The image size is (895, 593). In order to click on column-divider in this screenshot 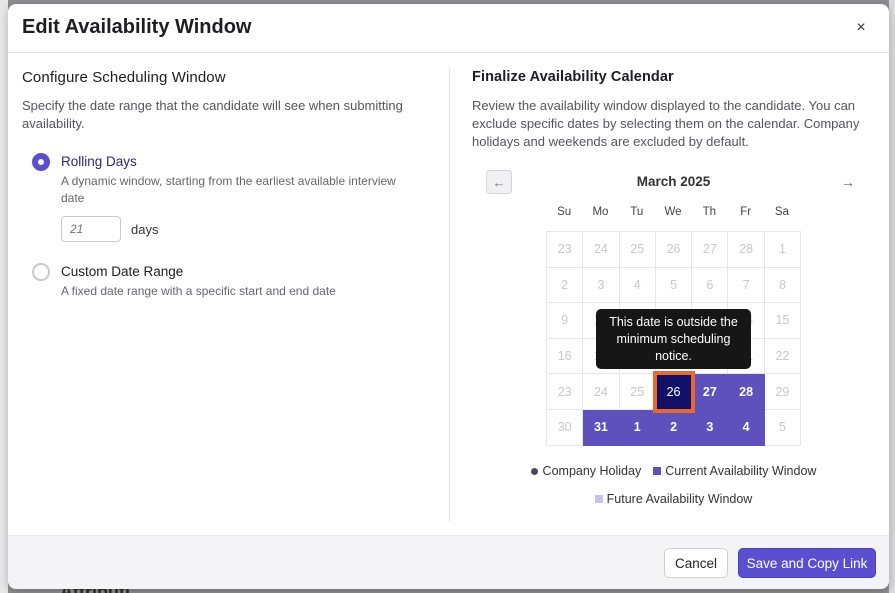, I will do `click(449, 295)`.